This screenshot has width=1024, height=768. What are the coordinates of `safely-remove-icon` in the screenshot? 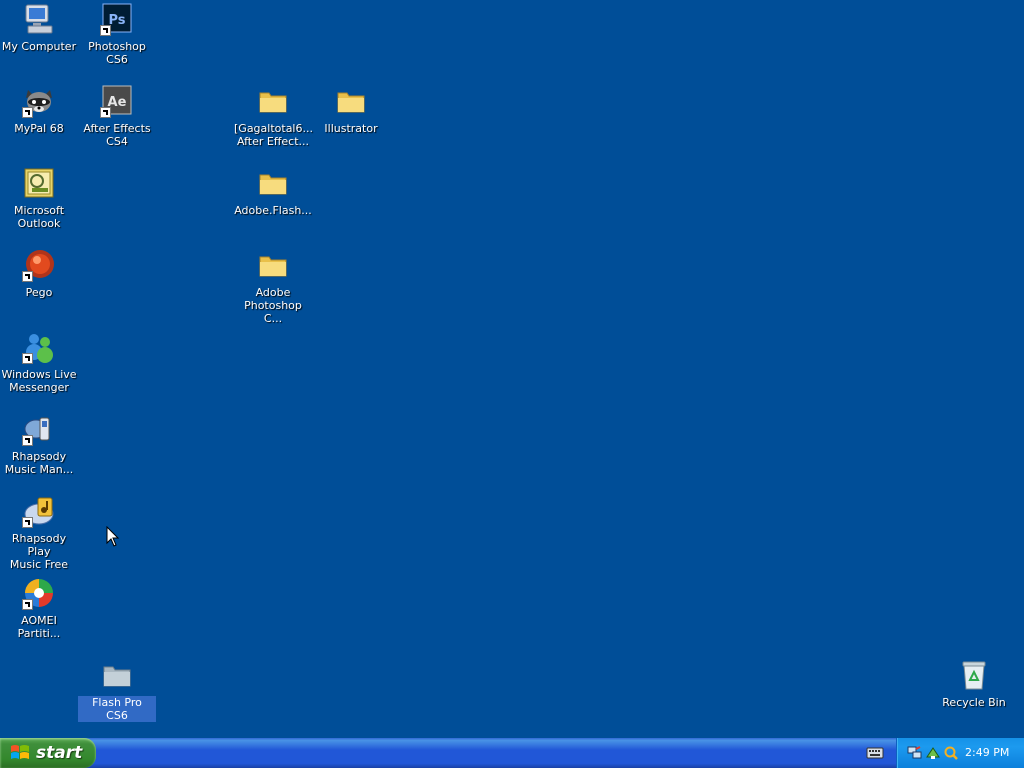 It's located at (933, 753).